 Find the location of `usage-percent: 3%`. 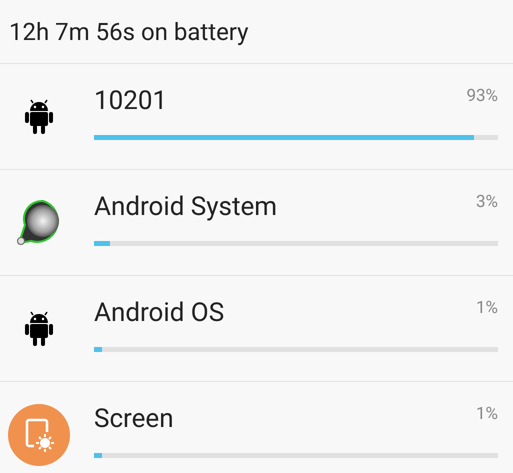

usage-percent: 3% is located at coordinates (487, 202).